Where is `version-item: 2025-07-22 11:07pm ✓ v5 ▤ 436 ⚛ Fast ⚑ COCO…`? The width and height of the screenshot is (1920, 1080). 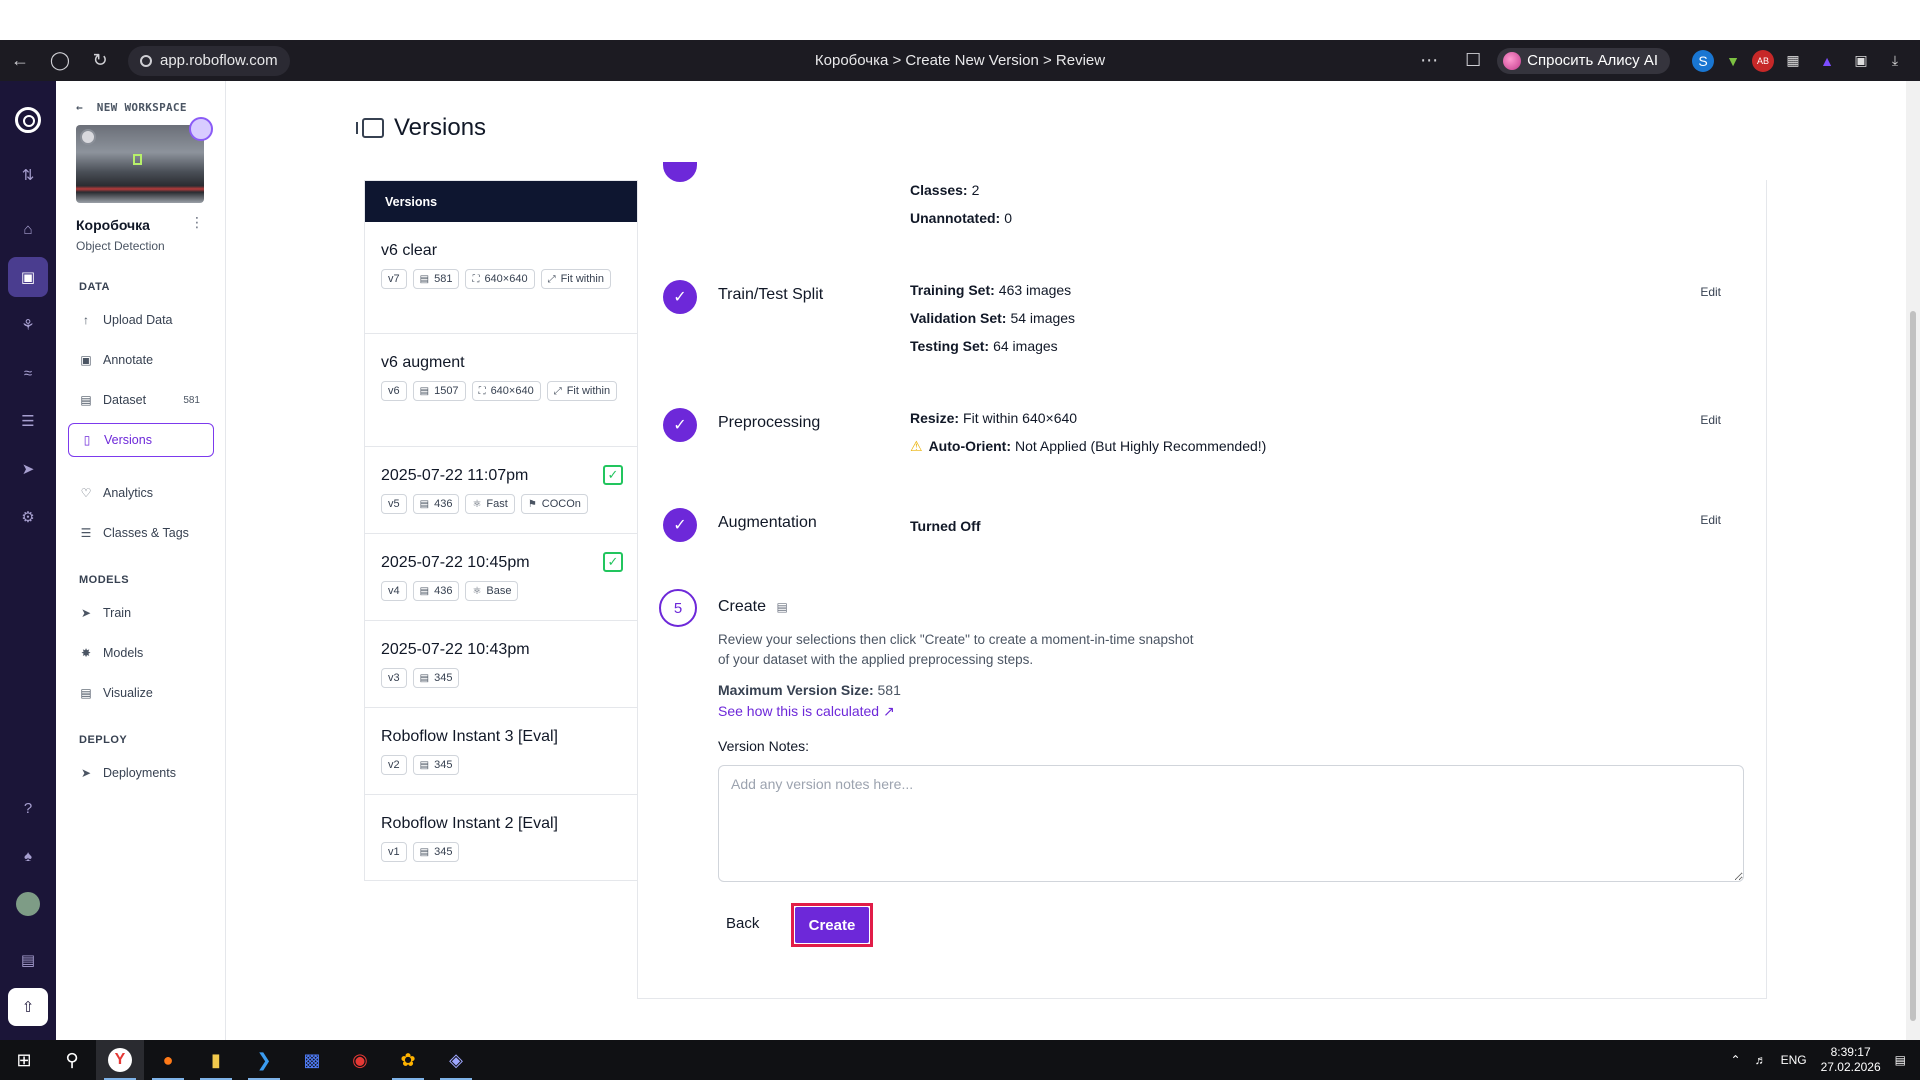
version-item: 2025-07-22 11:07pm ✓ v5 ▤ 436 ⚛ Fast ⚑ COCO… is located at coordinates (501, 490).